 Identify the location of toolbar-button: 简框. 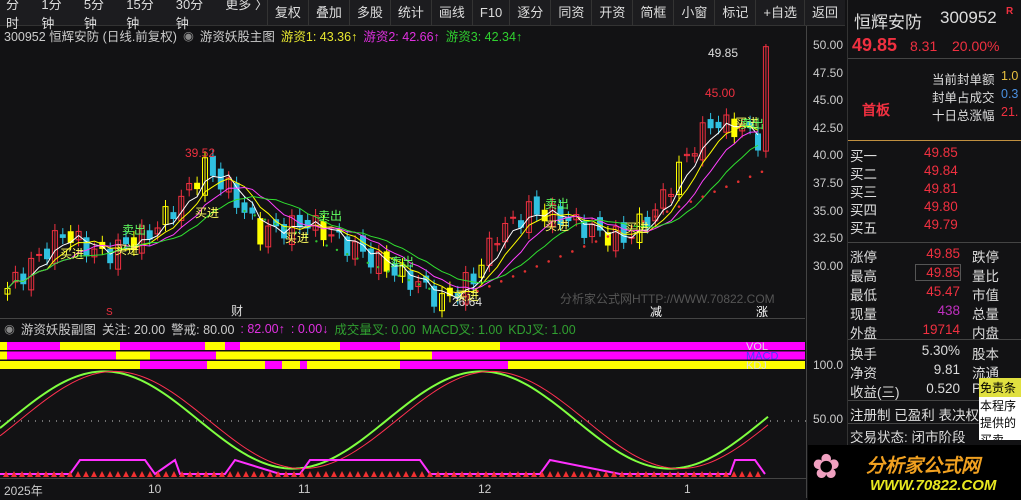
(652, 13).